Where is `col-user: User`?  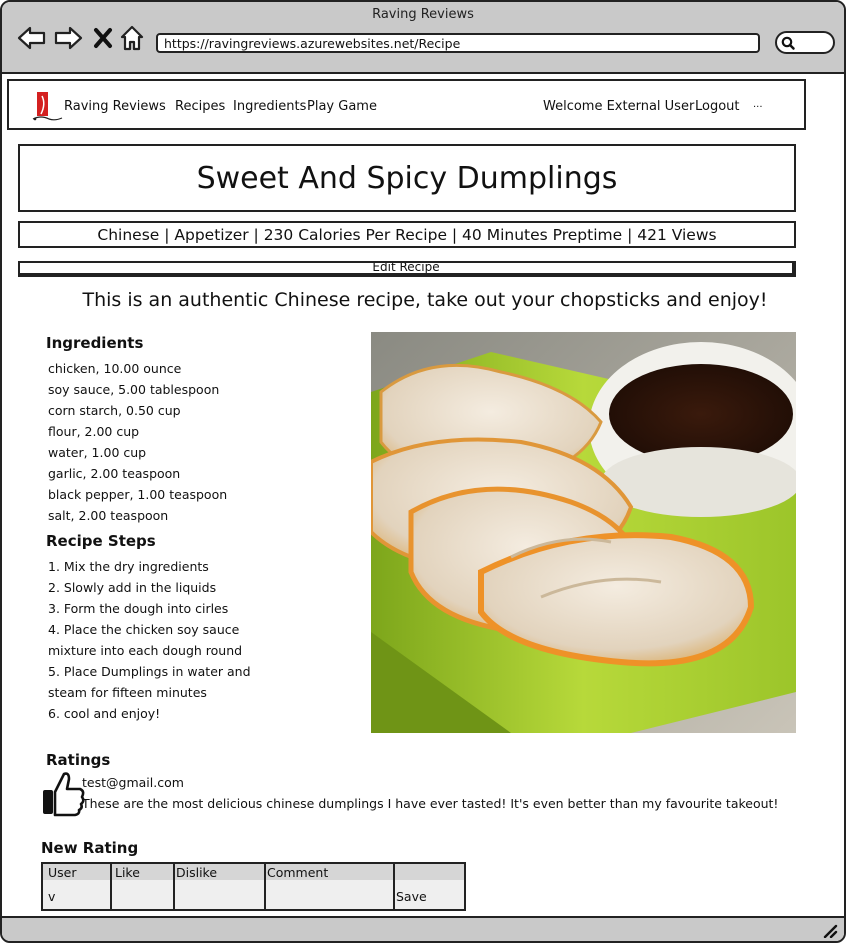 col-user: User is located at coordinates (62, 872).